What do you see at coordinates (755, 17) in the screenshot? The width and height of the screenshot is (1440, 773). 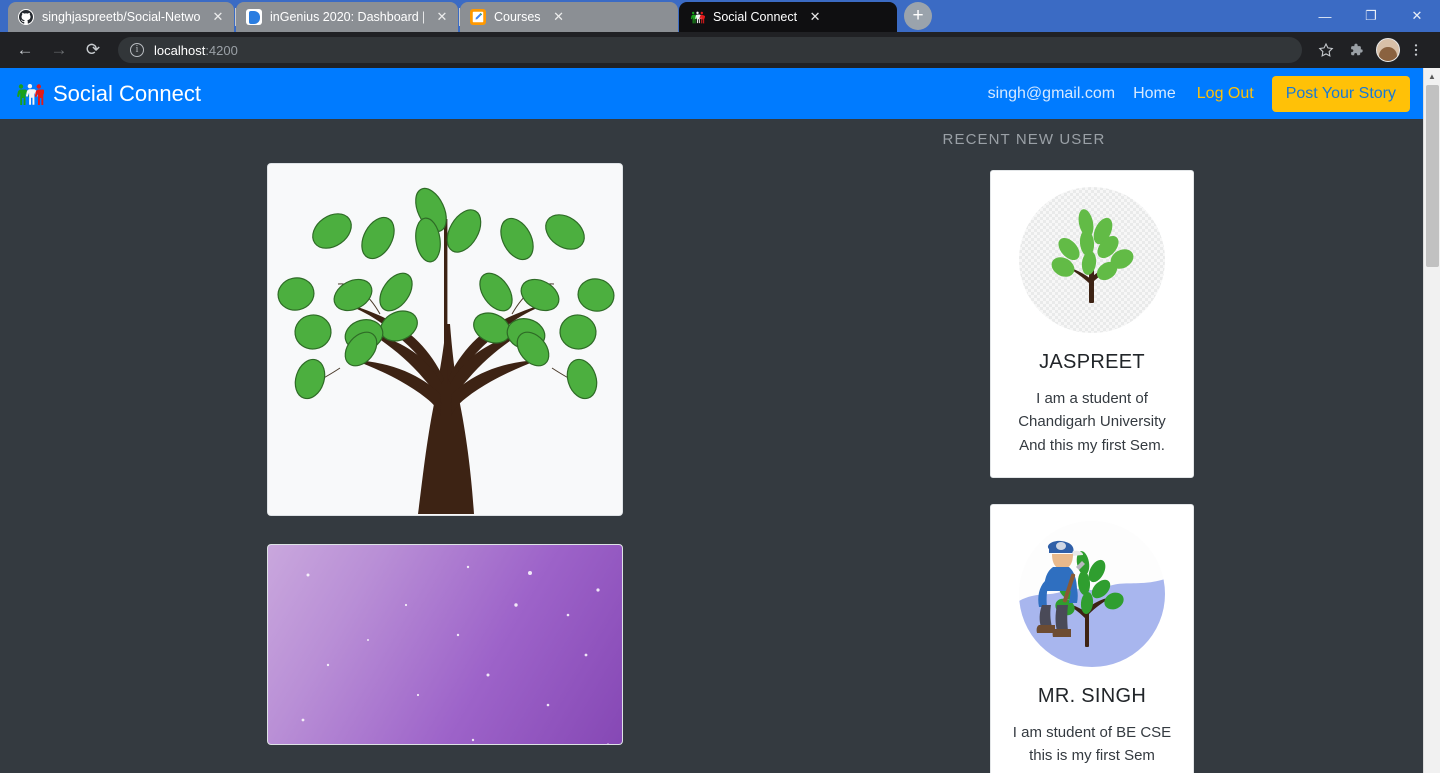 I see `tab-title: Social Connect` at bounding box center [755, 17].